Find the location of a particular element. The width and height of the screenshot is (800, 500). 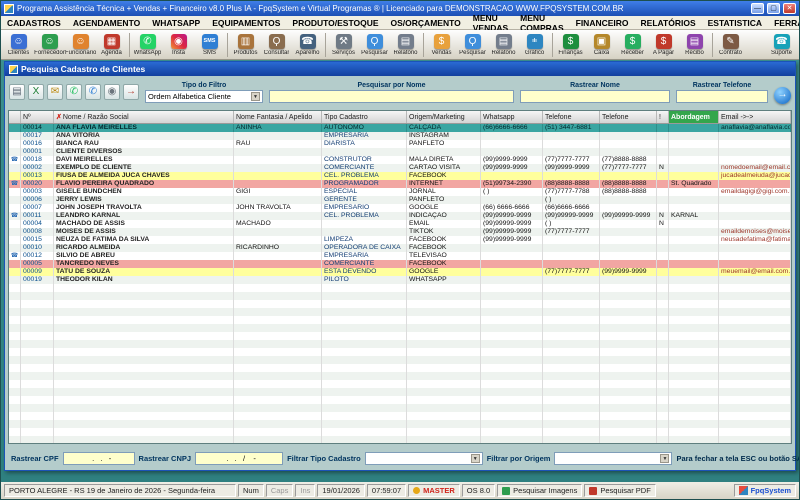

cpf-input is located at coordinates (98, 458).